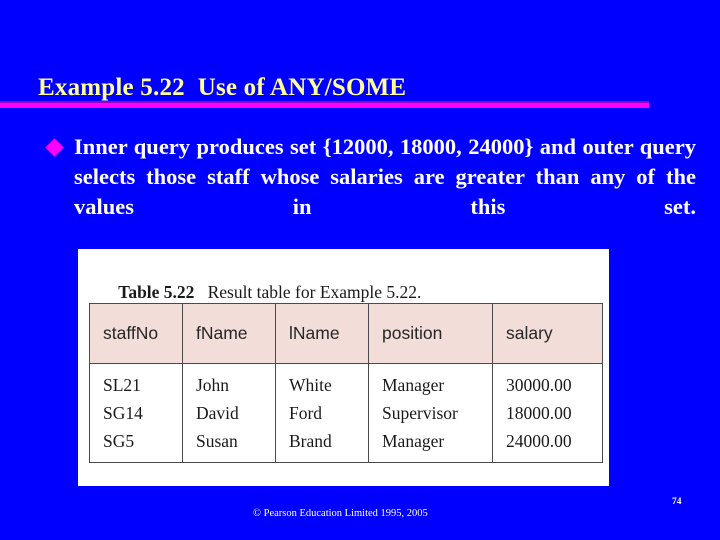 Image resolution: width=720 pixels, height=540 pixels. Describe the element at coordinates (322, 381) in the screenshot. I see `cell-lname: White` at that location.